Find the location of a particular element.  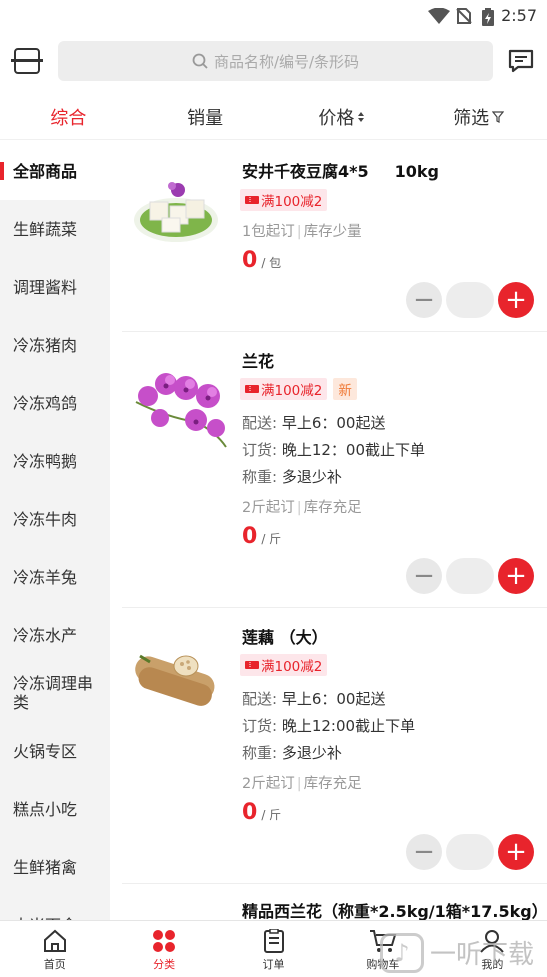

message-icon is located at coordinates (521, 61).